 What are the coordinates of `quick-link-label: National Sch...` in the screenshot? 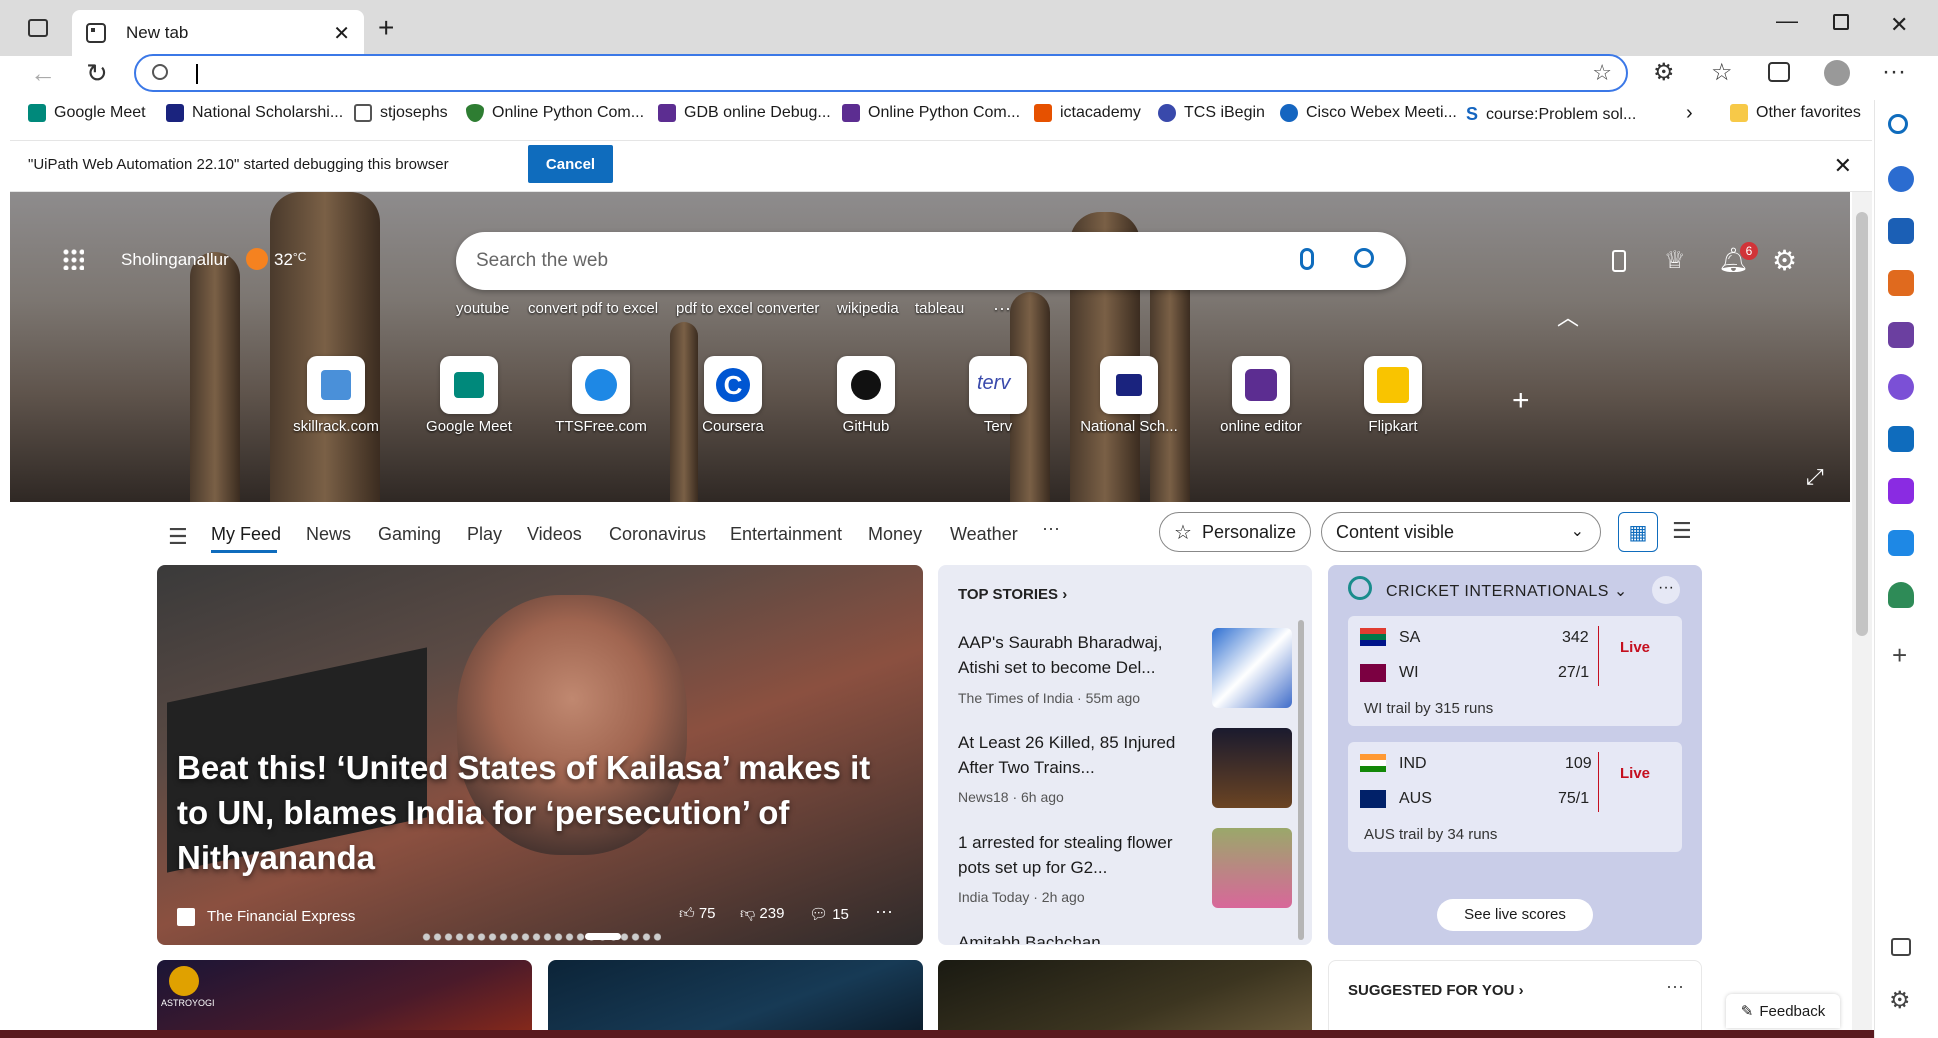 It's located at (1129, 426).